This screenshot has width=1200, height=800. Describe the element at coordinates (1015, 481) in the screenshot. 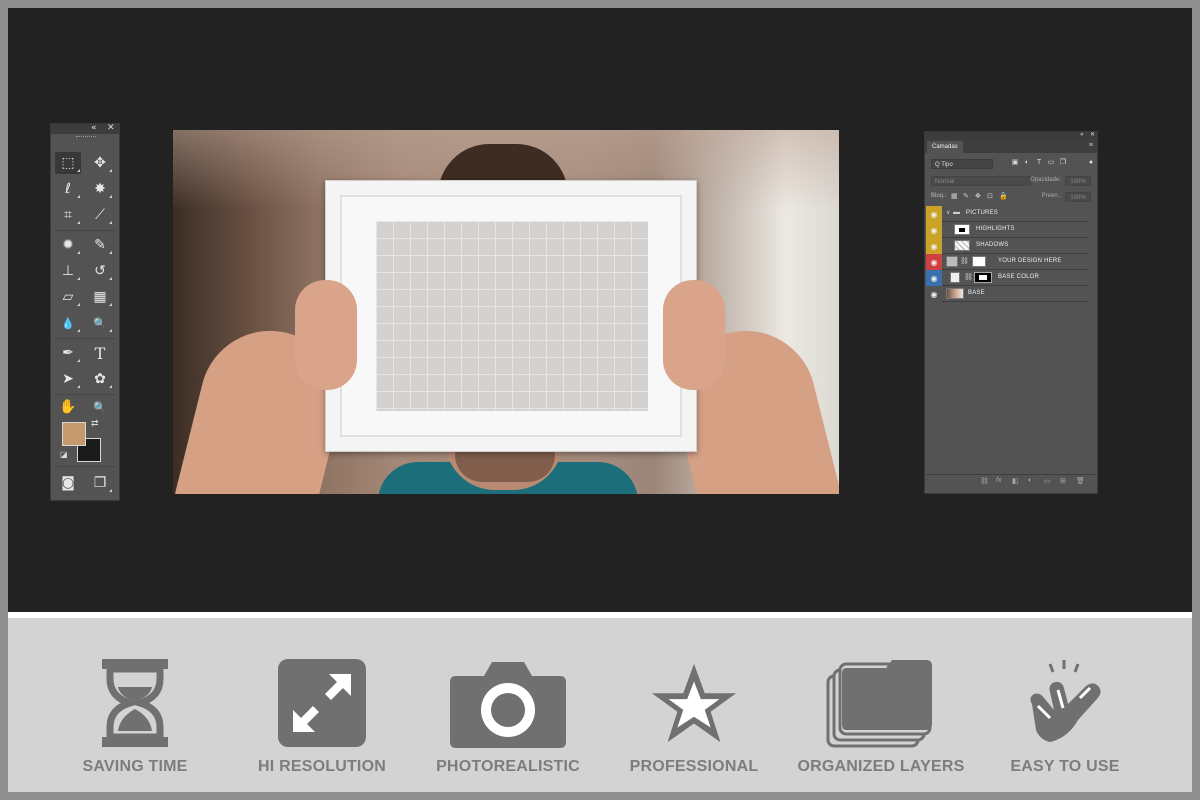

I see `add-mask-icon: ◧` at that location.